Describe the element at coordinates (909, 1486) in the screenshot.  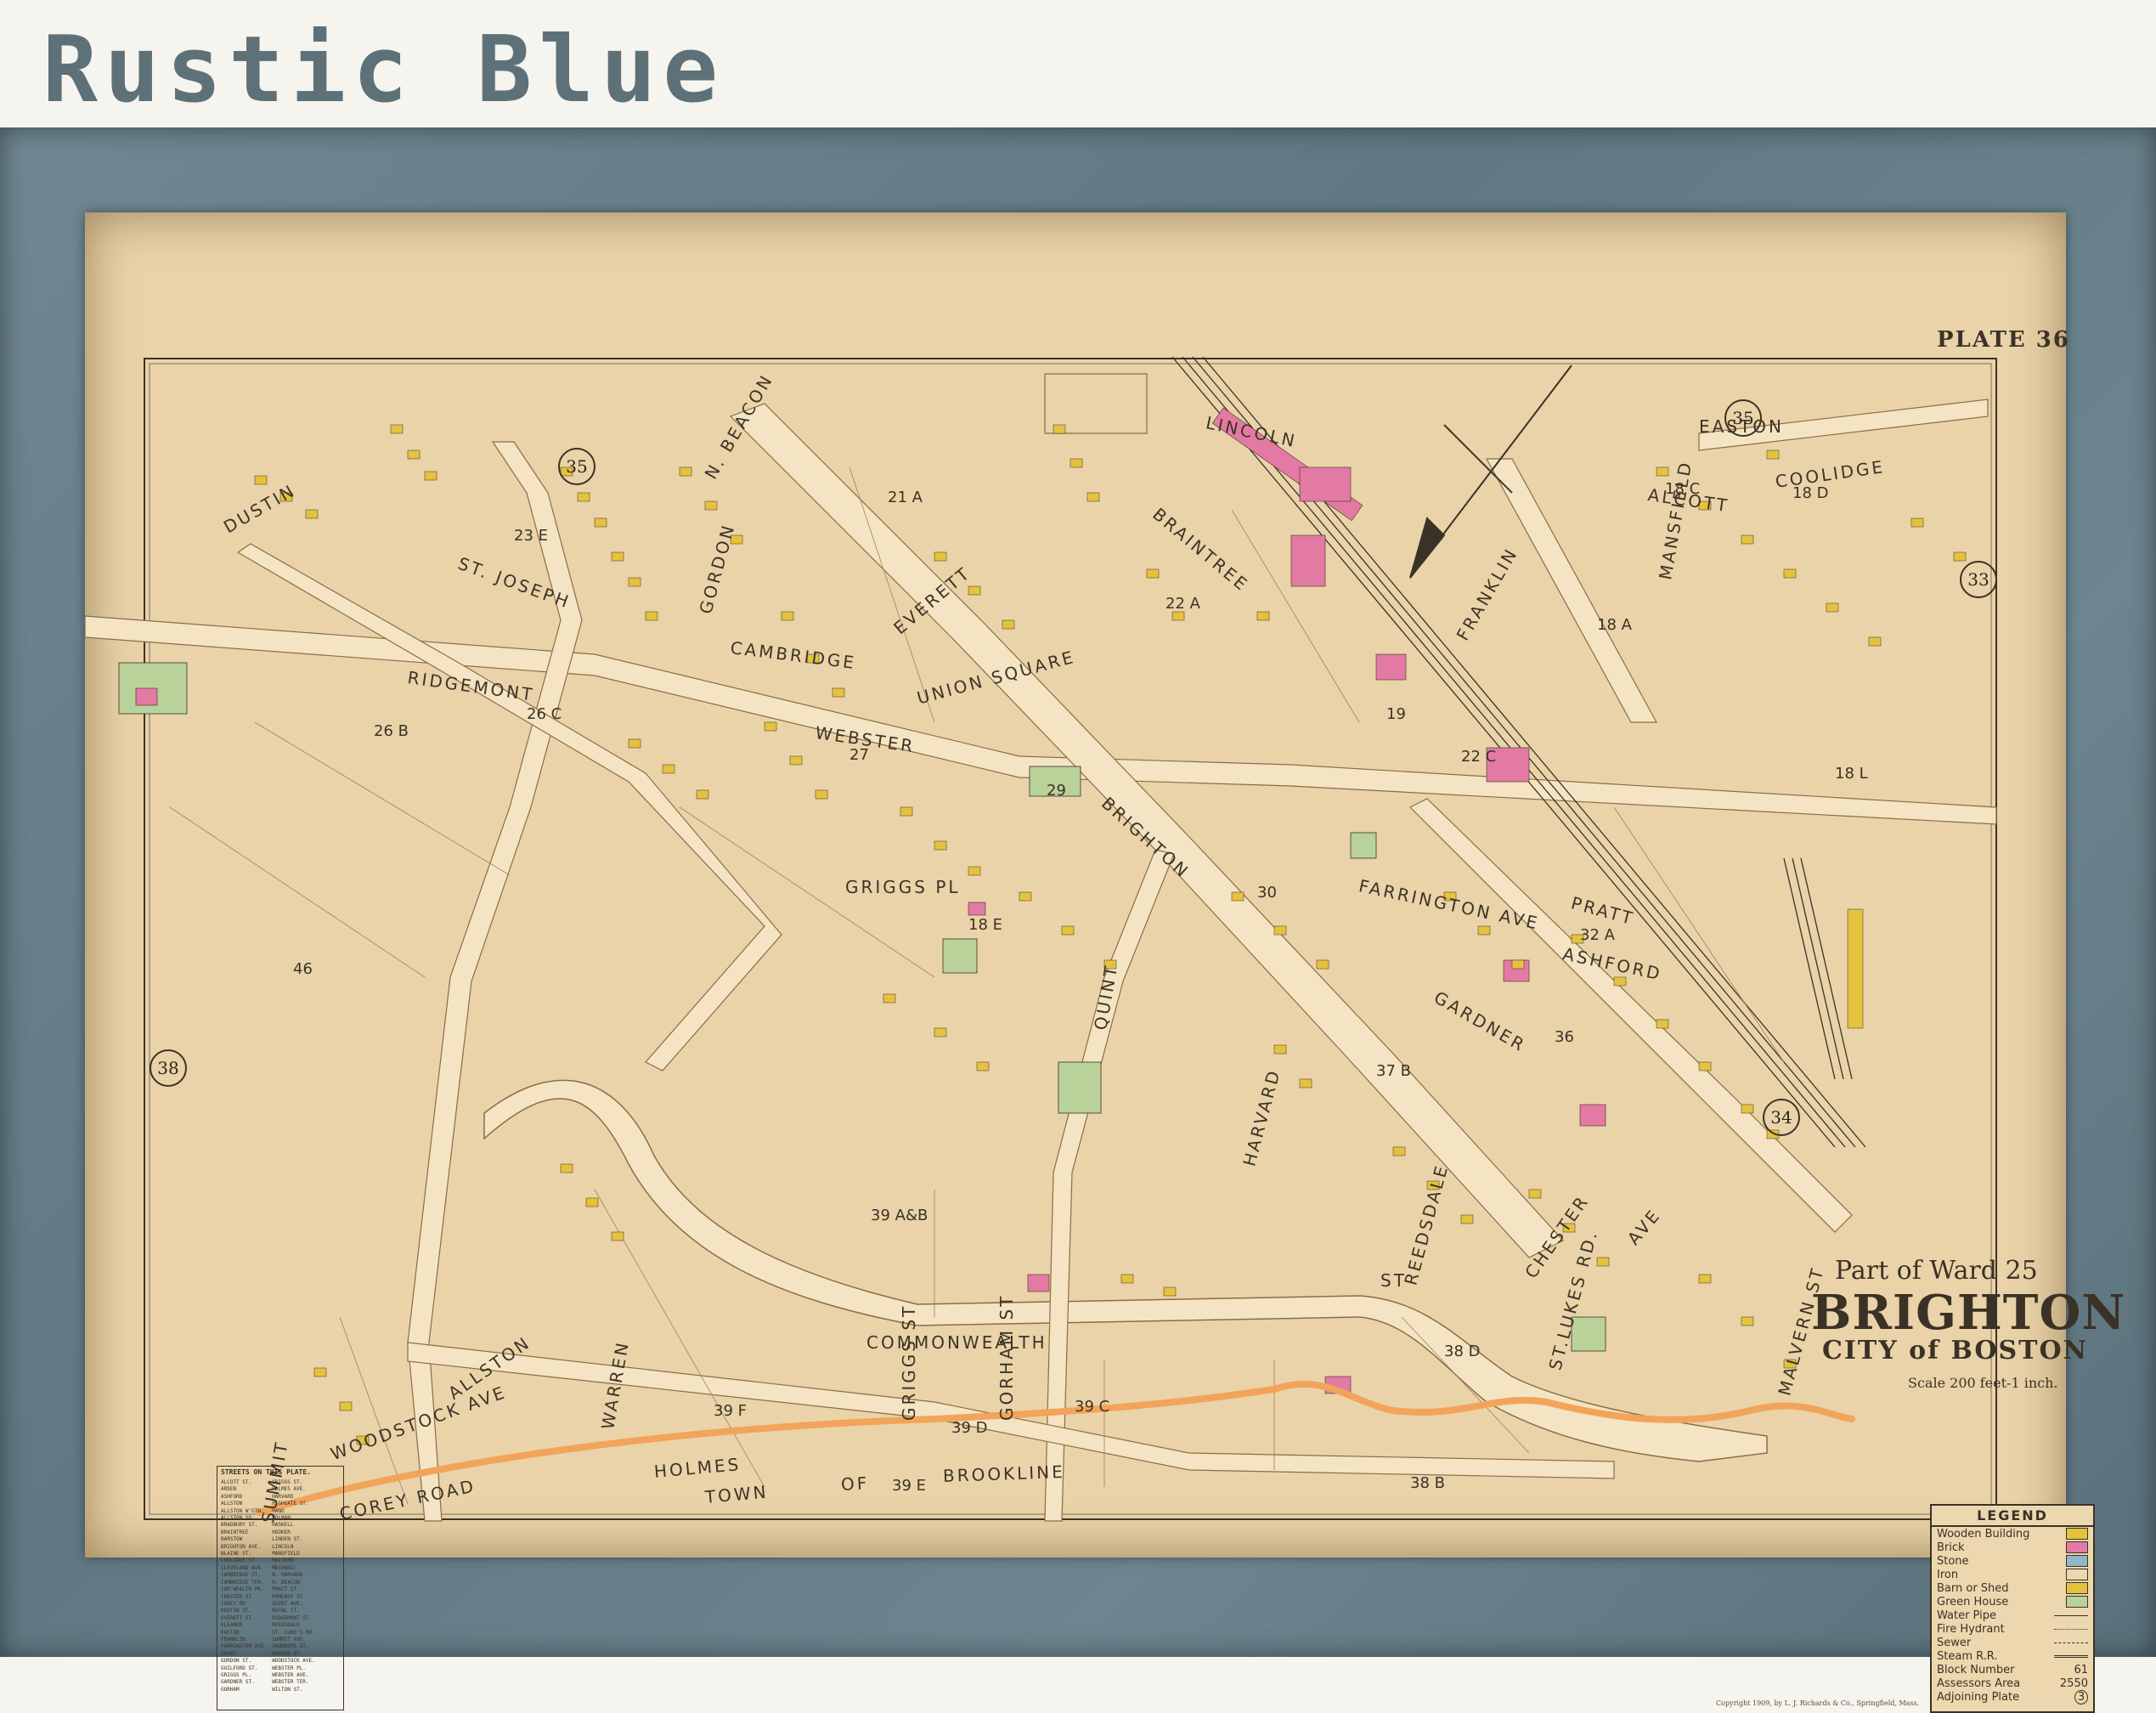
I see `block-number: 39 E` at that location.